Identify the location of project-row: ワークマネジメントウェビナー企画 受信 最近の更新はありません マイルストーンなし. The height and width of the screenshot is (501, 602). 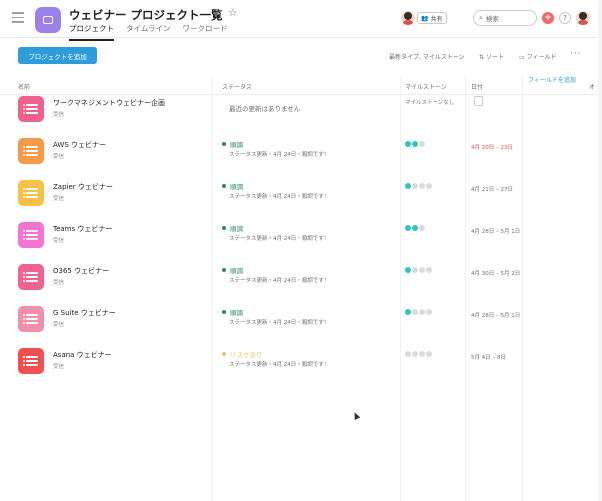
(301, 110).